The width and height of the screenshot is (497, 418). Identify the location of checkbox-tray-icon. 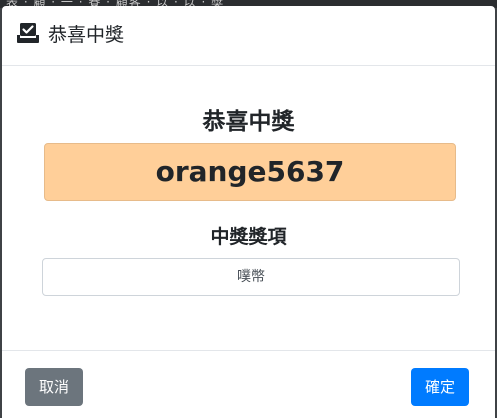
(28, 33).